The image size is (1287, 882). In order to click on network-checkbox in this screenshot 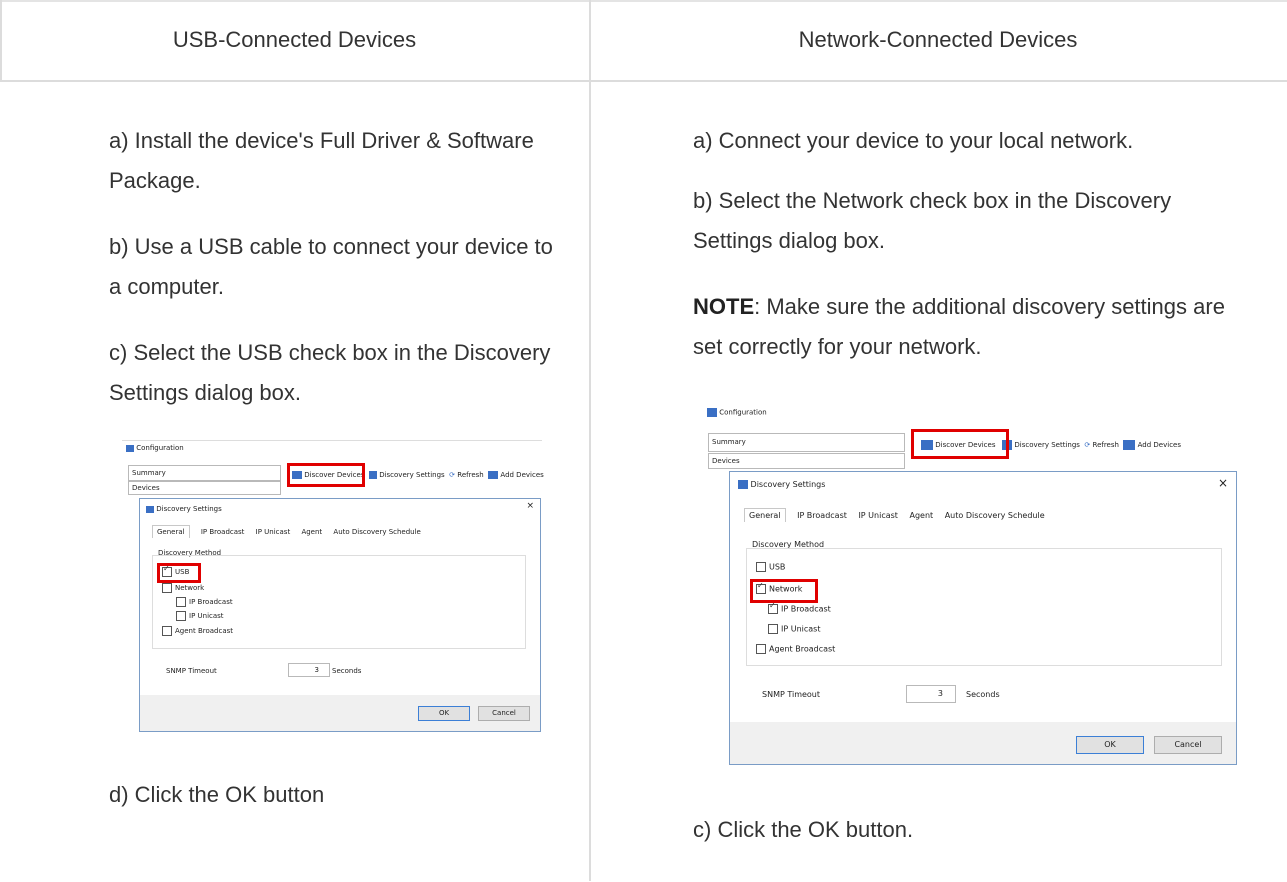, I will do `click(167, 588)`.